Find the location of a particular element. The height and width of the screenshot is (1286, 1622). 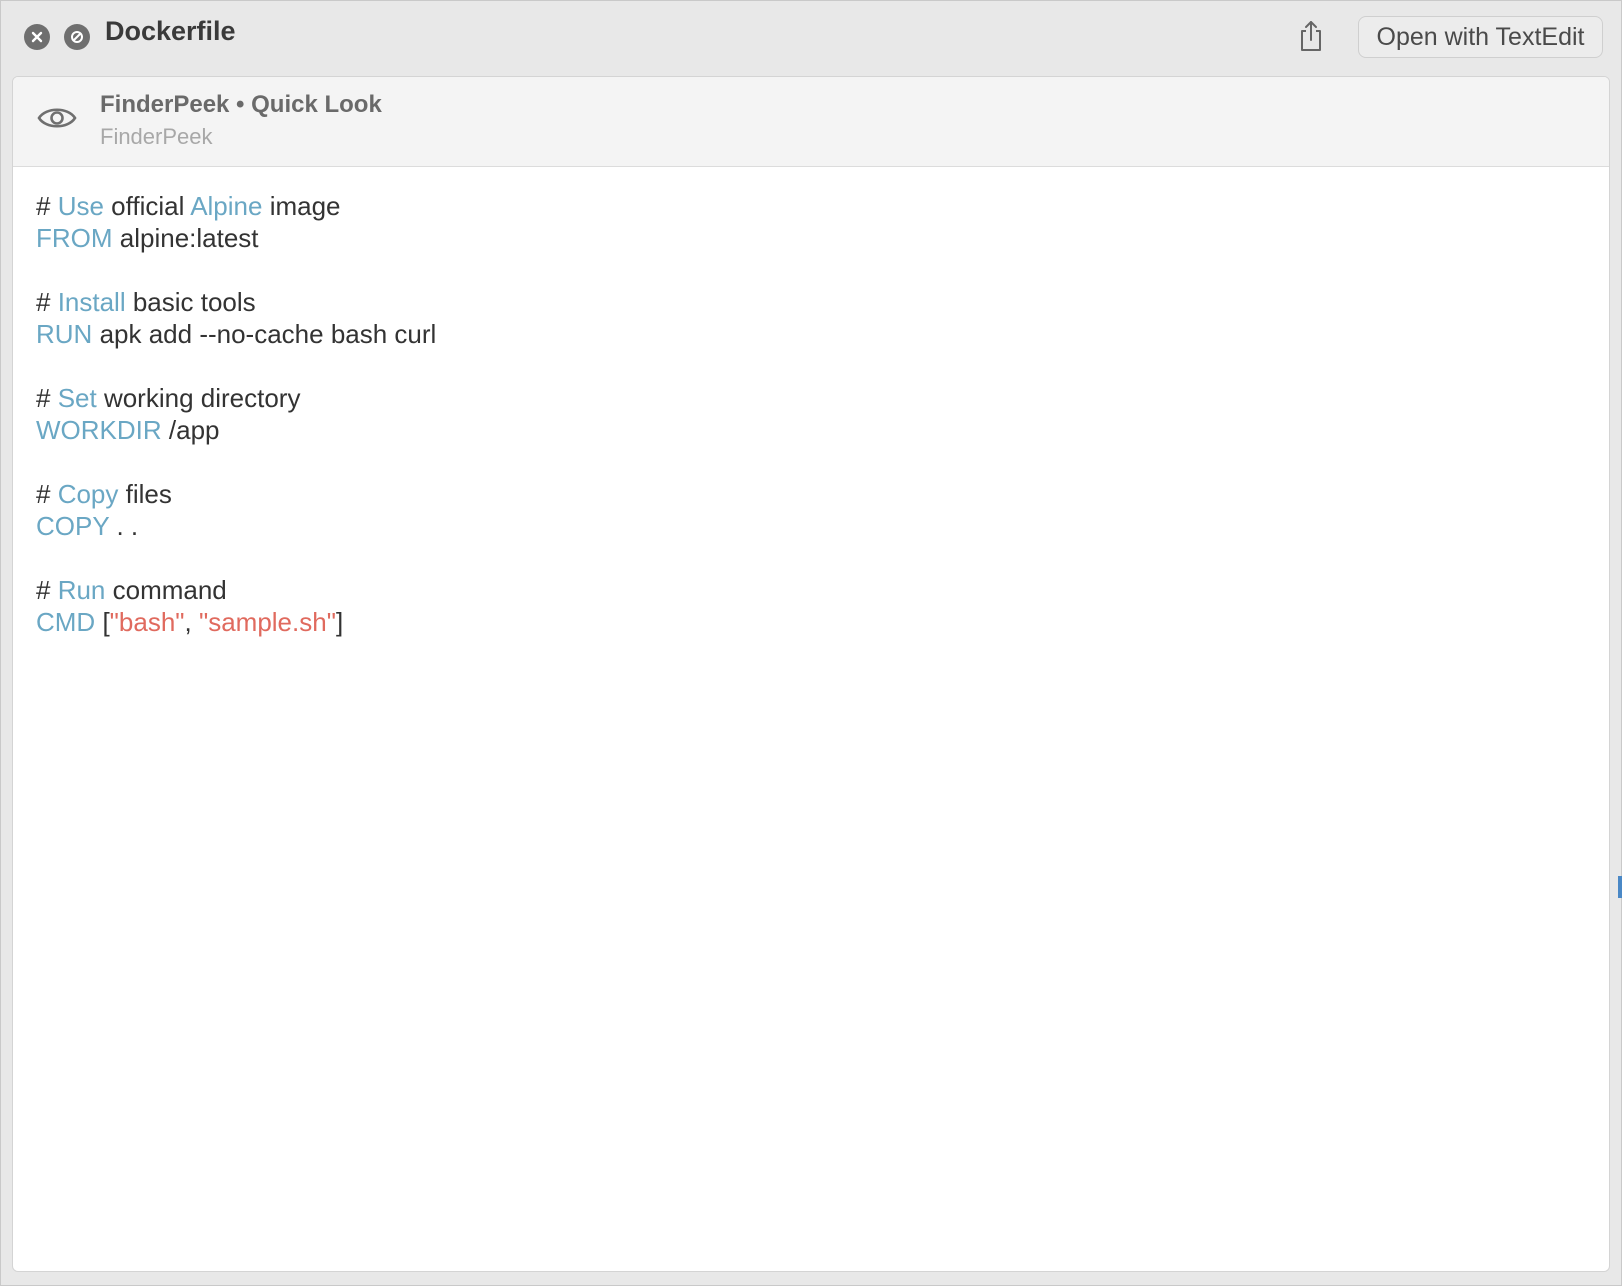

code-line: # Set working directory is located at coordinates (236, 398).